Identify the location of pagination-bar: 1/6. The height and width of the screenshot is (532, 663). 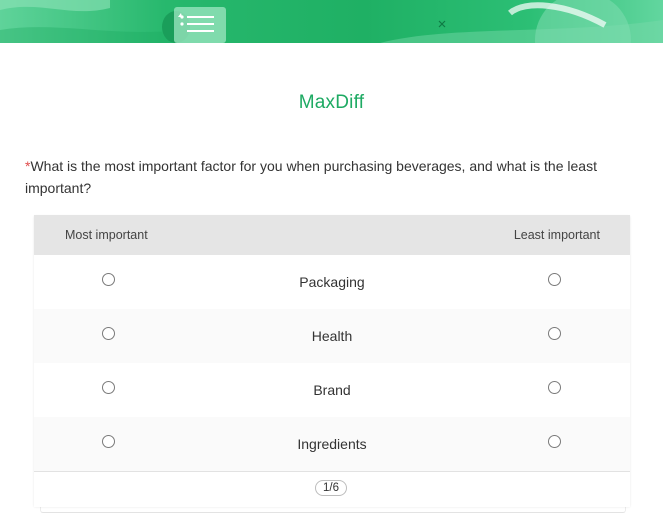
(332, 489).